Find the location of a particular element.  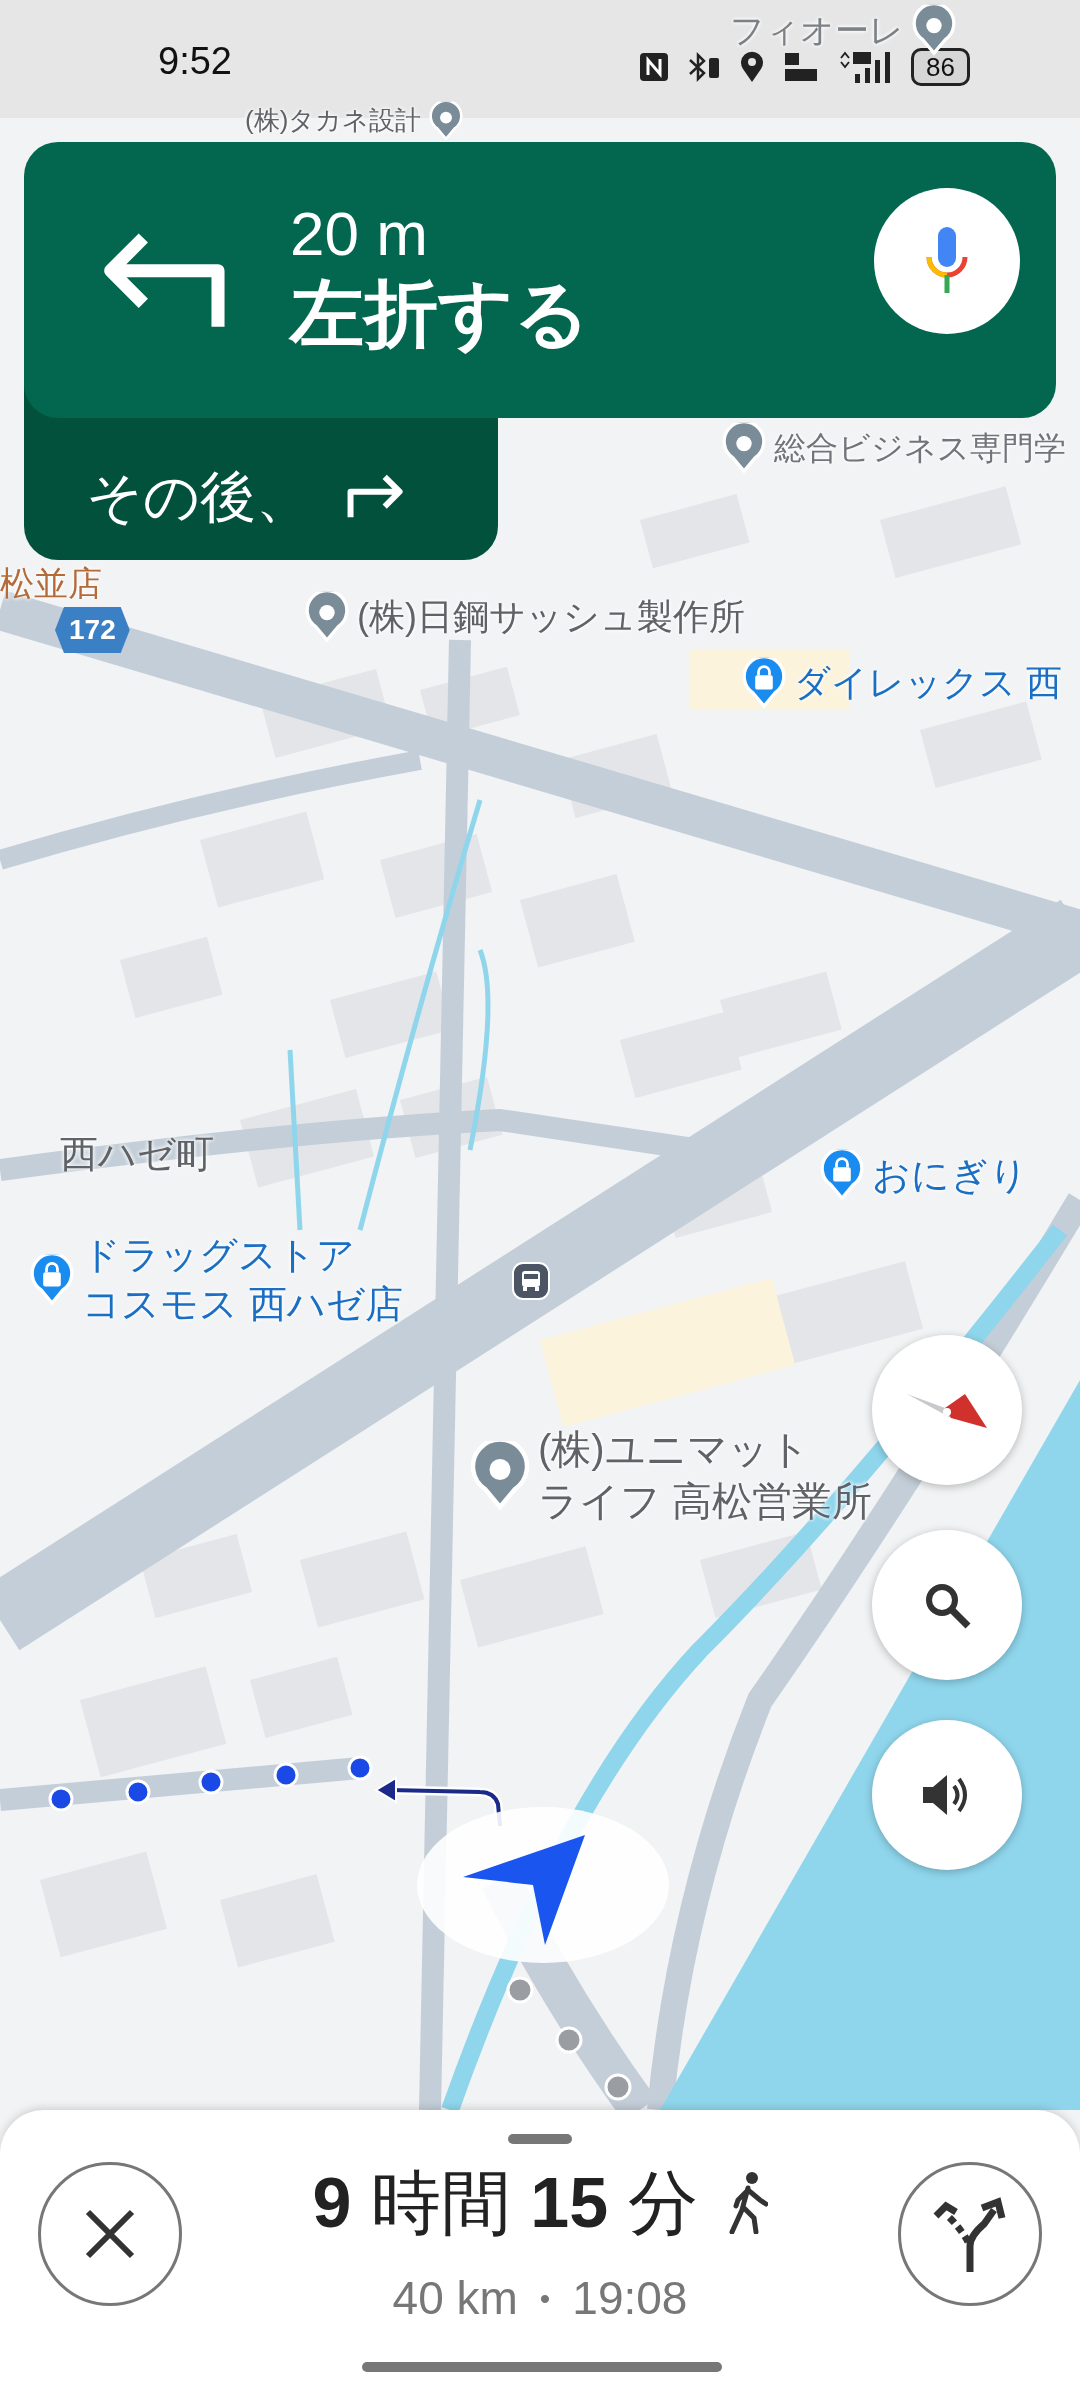

place-label: フィオーレ is located at coordinates (817, 30).